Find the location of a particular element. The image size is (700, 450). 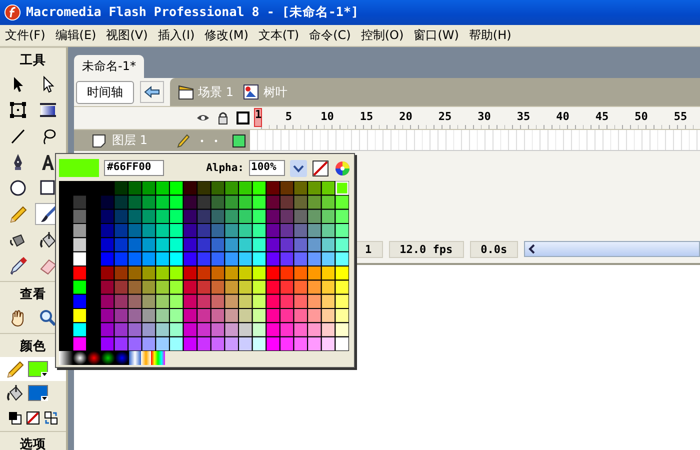

letter-a-icon is located at coordinates (48, 162).